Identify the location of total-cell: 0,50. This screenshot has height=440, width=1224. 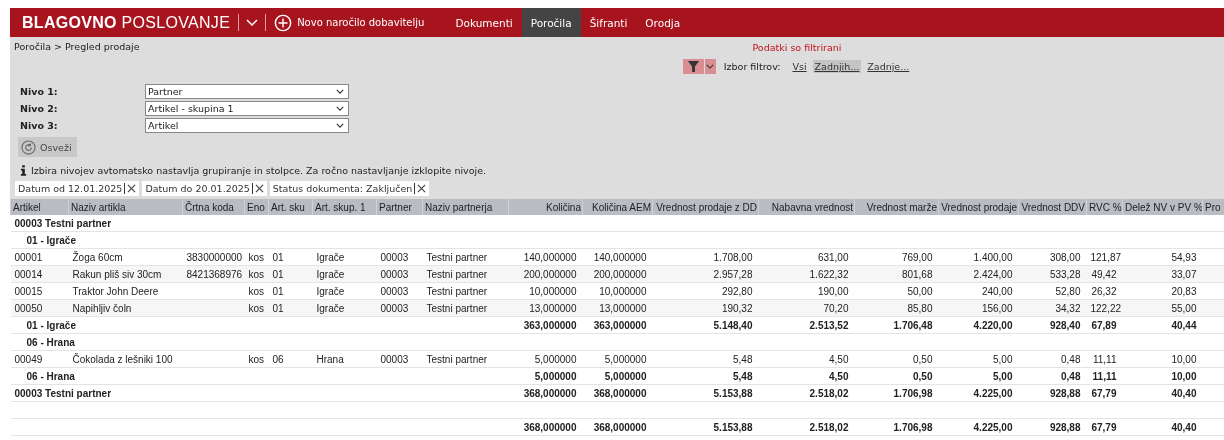
(923, 376).